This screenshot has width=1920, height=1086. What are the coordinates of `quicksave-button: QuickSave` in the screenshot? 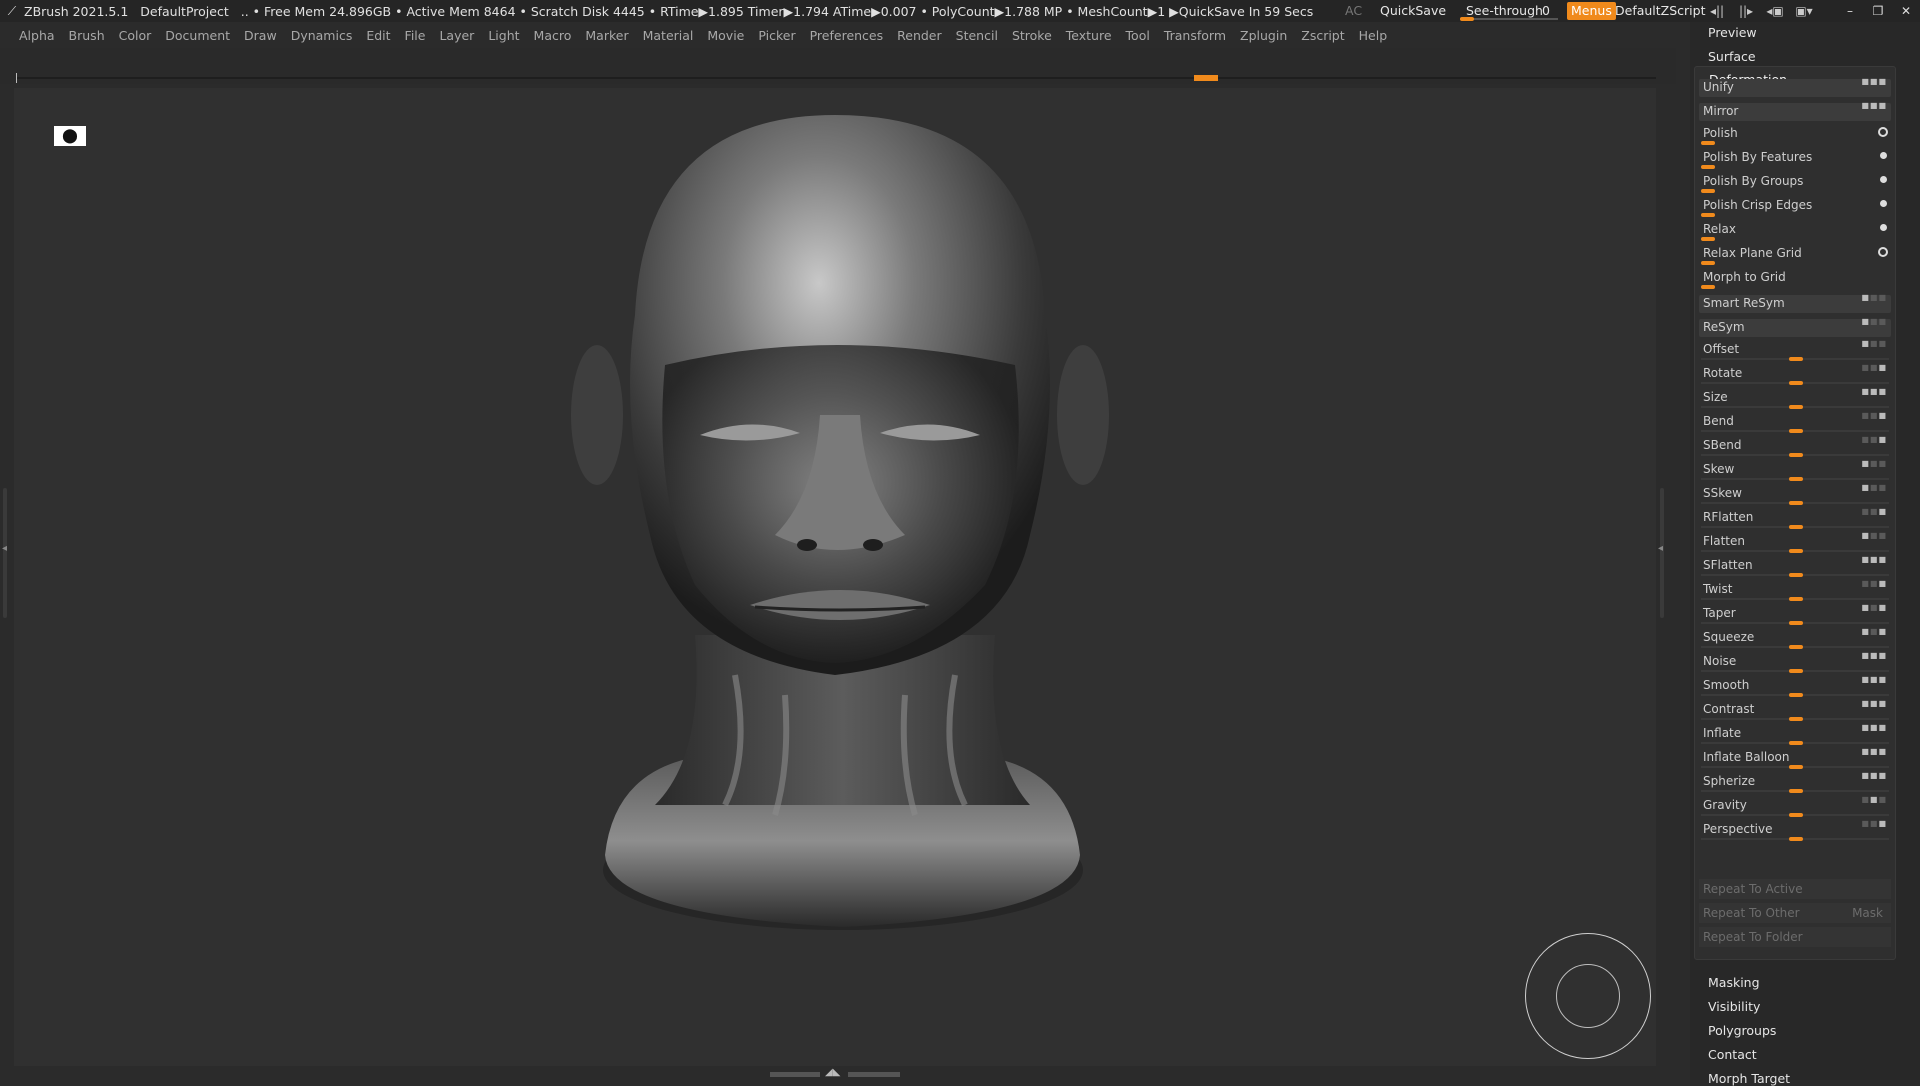 It's located at (1413, 10).